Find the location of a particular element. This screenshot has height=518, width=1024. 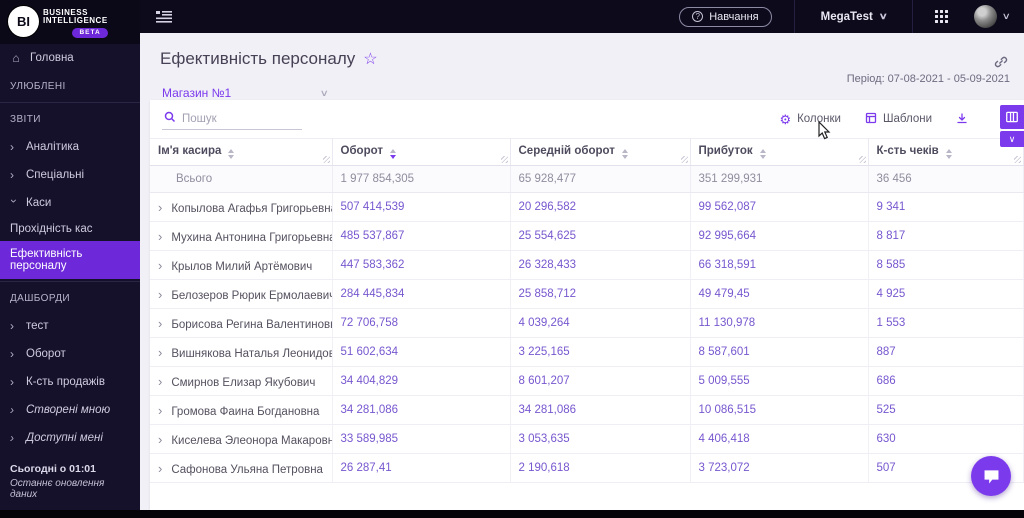

cashier-name: Мухина Антонина Григорьевна is located at coordinates (251, 237).